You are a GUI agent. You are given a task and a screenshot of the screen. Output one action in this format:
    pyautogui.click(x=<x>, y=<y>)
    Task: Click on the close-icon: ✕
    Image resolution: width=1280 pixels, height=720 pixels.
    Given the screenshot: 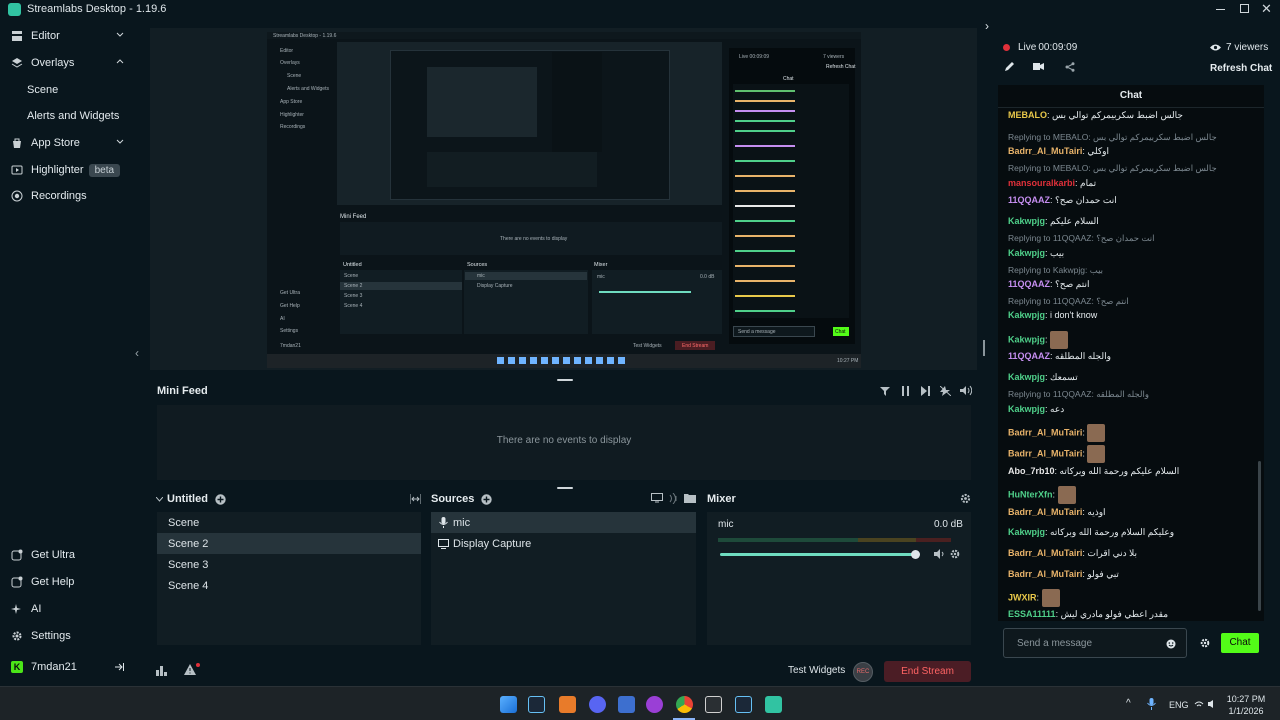 What is the action you would take?
    pyautogui.click(x=1266, y=9)
    